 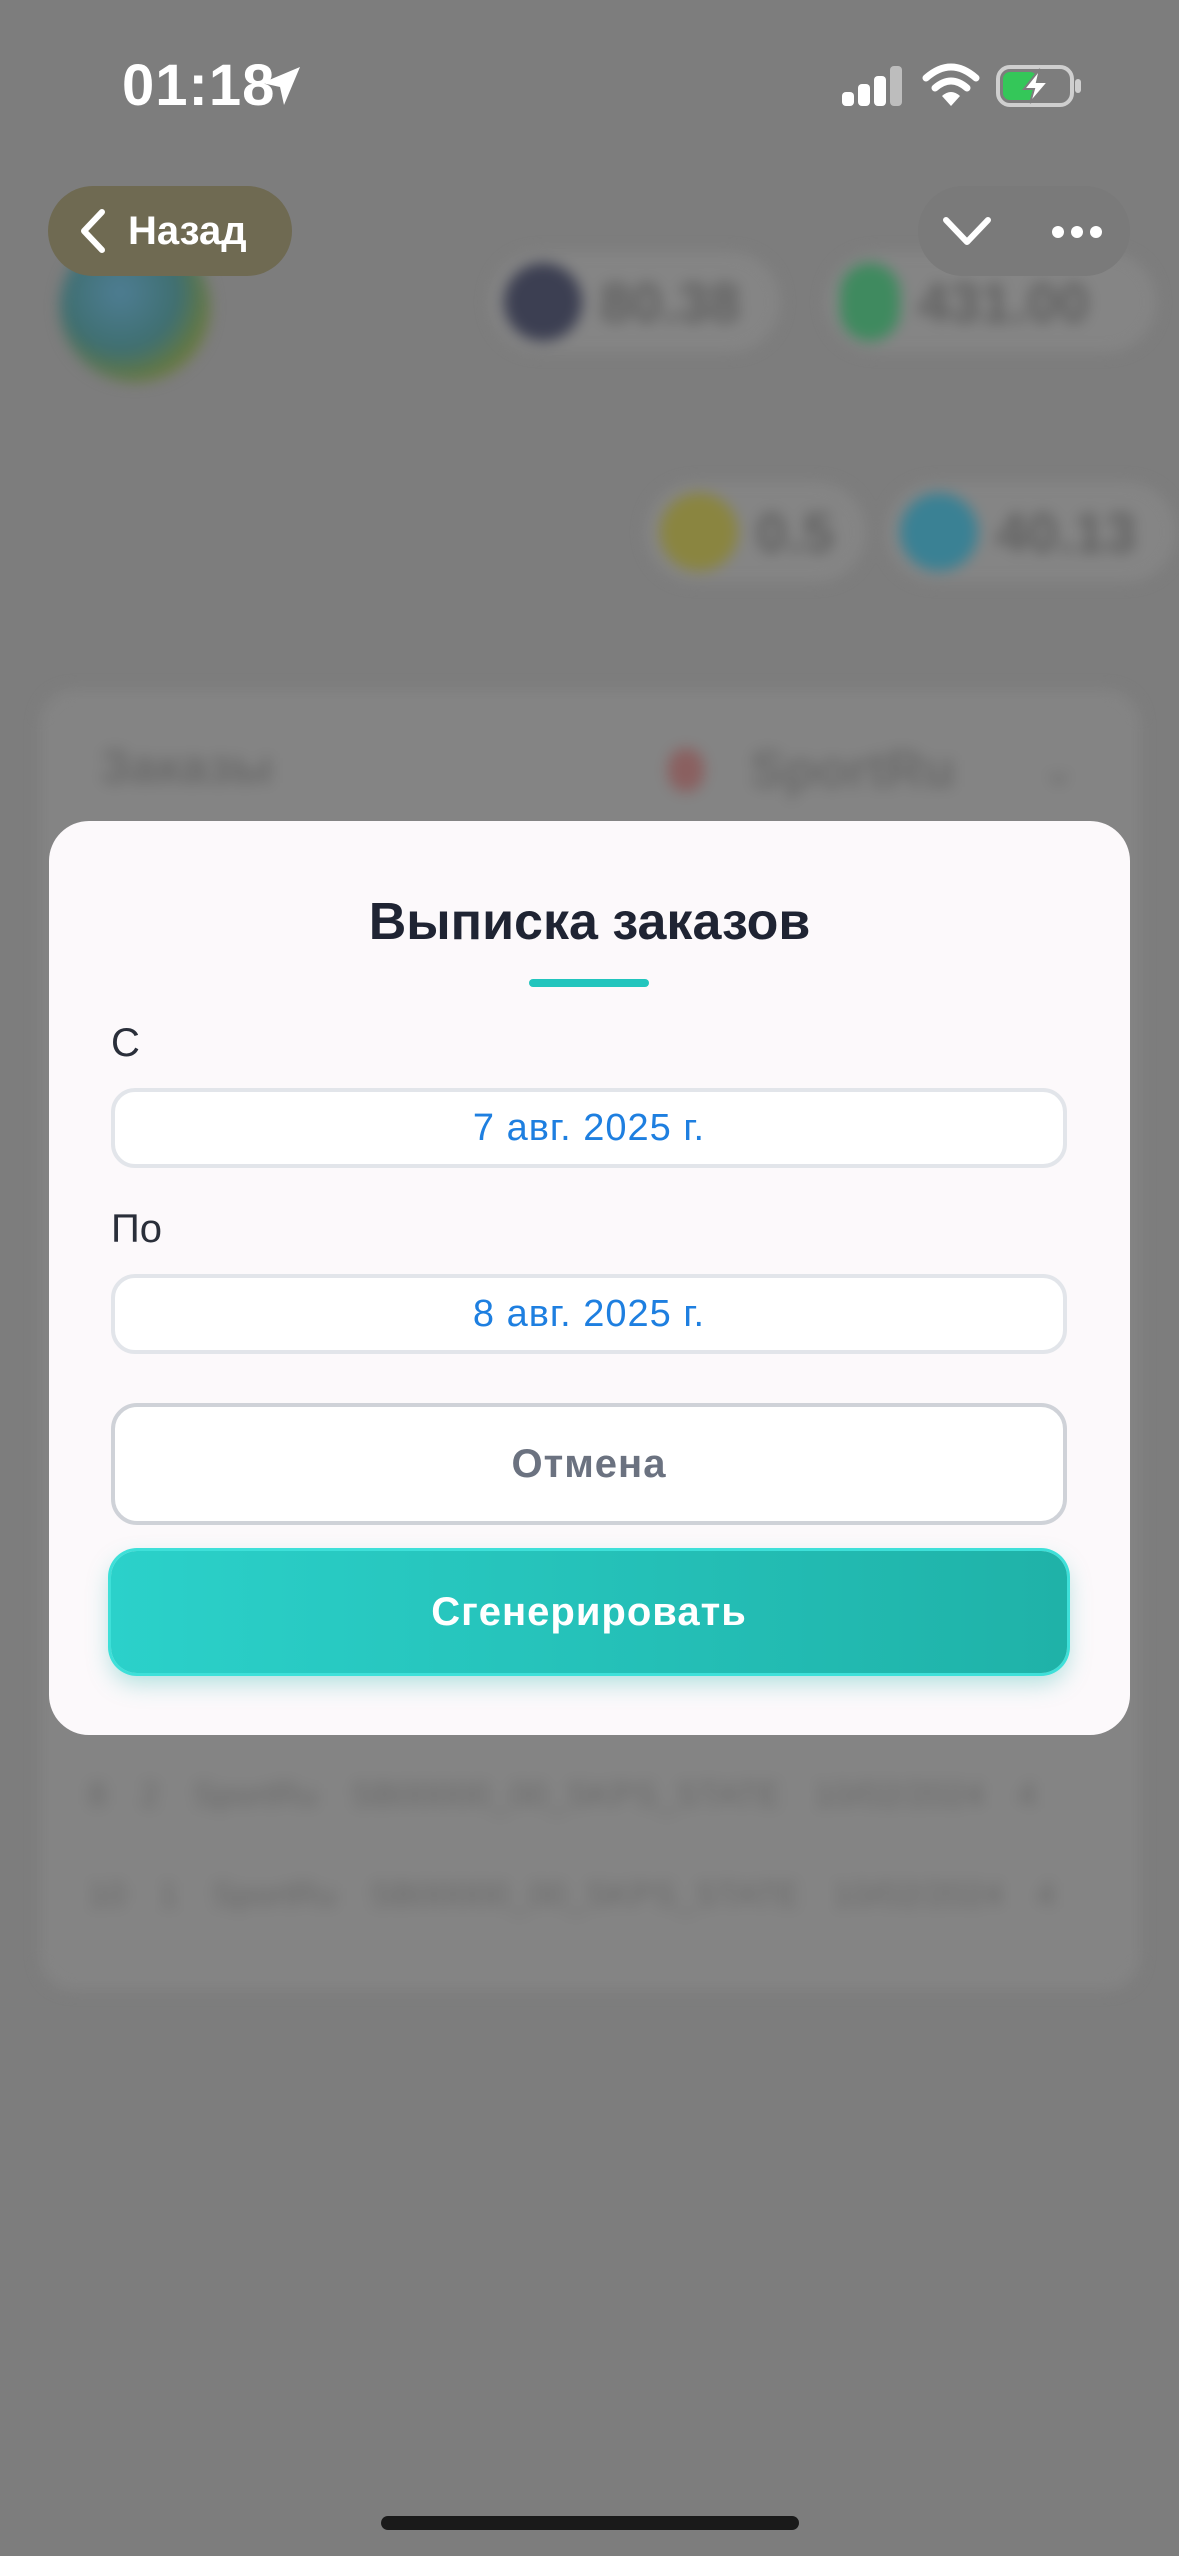 What do you see at coordinates (872, 86) in the screenshot?
I see `cellular-signal-icon` at bounding box center [872, 86].